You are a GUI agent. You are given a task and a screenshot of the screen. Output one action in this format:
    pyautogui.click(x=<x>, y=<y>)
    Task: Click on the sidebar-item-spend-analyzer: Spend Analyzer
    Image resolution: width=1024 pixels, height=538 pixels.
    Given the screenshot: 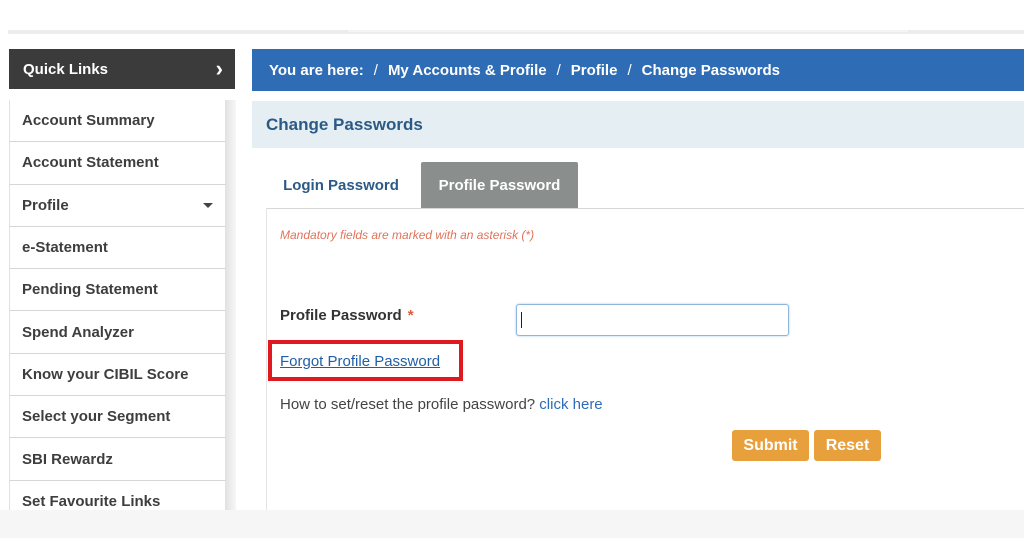 What is the action you would take?
    pyautogui.click(x=117, y=332)
    